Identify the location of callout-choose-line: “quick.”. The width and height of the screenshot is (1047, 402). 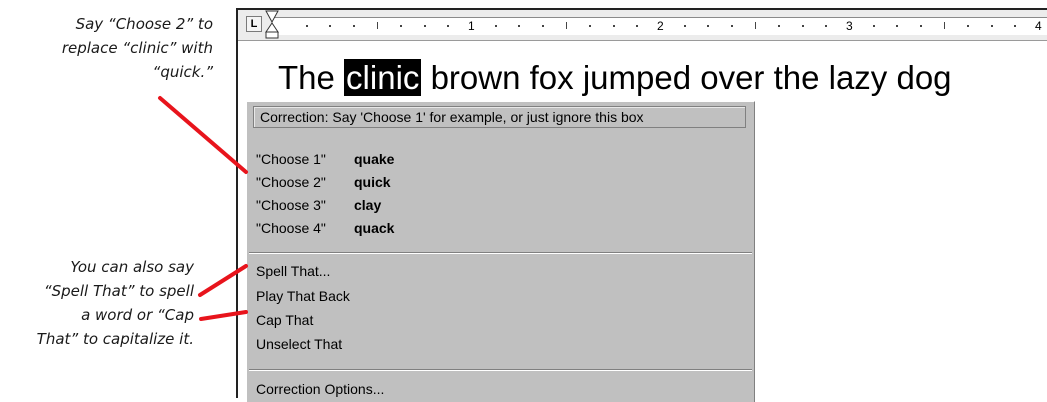
(182, 72).